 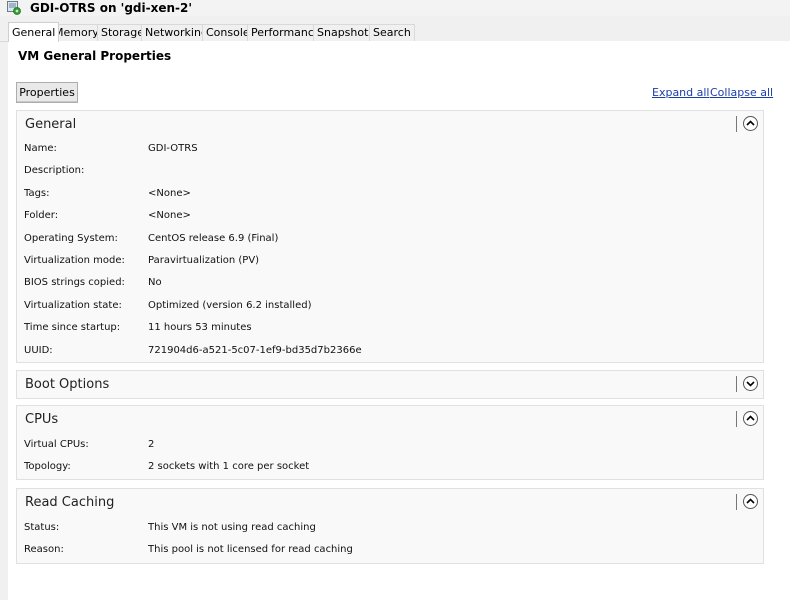 What do you see at coordinates (51, 124) in the screenshot?
I see `section-general-title: General` at bounding box center [51, 124].